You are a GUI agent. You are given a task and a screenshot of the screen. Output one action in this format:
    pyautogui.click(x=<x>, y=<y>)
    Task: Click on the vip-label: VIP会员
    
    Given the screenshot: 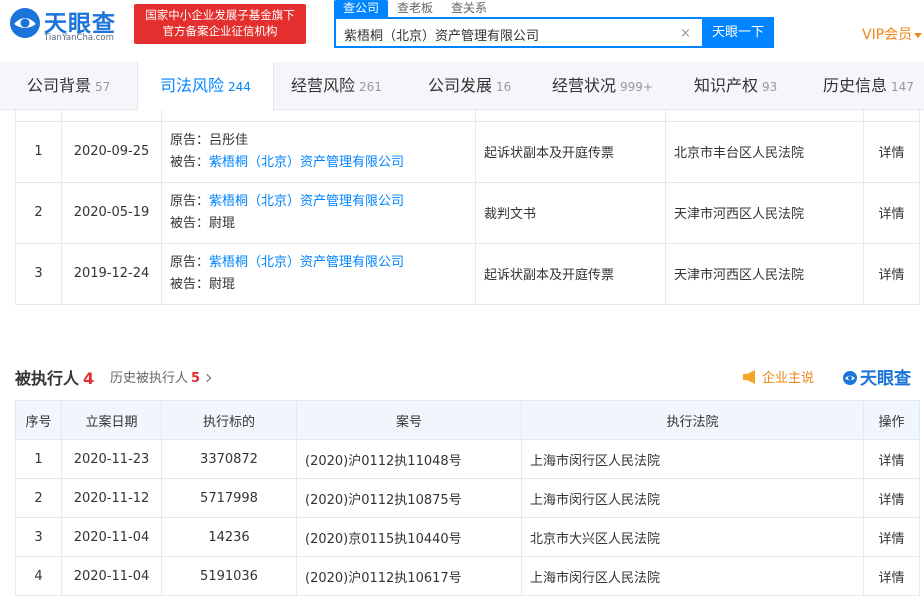 What is the action you would take?
    pyautogui.click(x=887, y=35)
    